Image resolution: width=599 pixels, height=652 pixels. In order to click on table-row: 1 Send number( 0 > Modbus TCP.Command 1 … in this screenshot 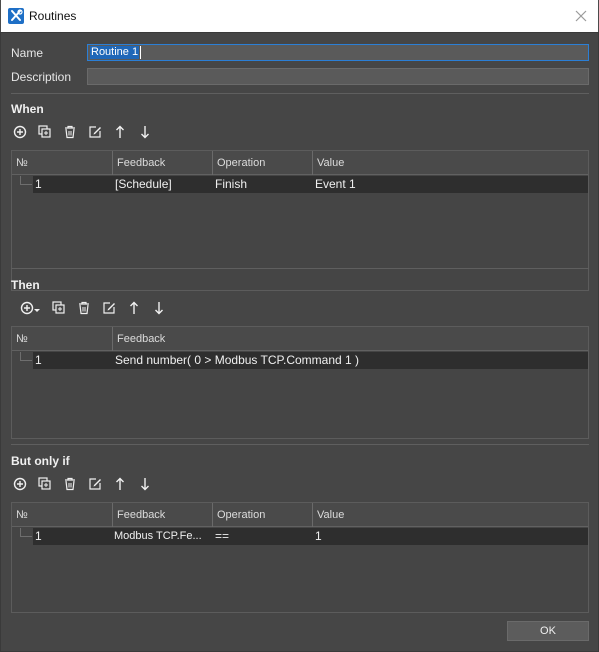, I will do `click(310, 360)`.